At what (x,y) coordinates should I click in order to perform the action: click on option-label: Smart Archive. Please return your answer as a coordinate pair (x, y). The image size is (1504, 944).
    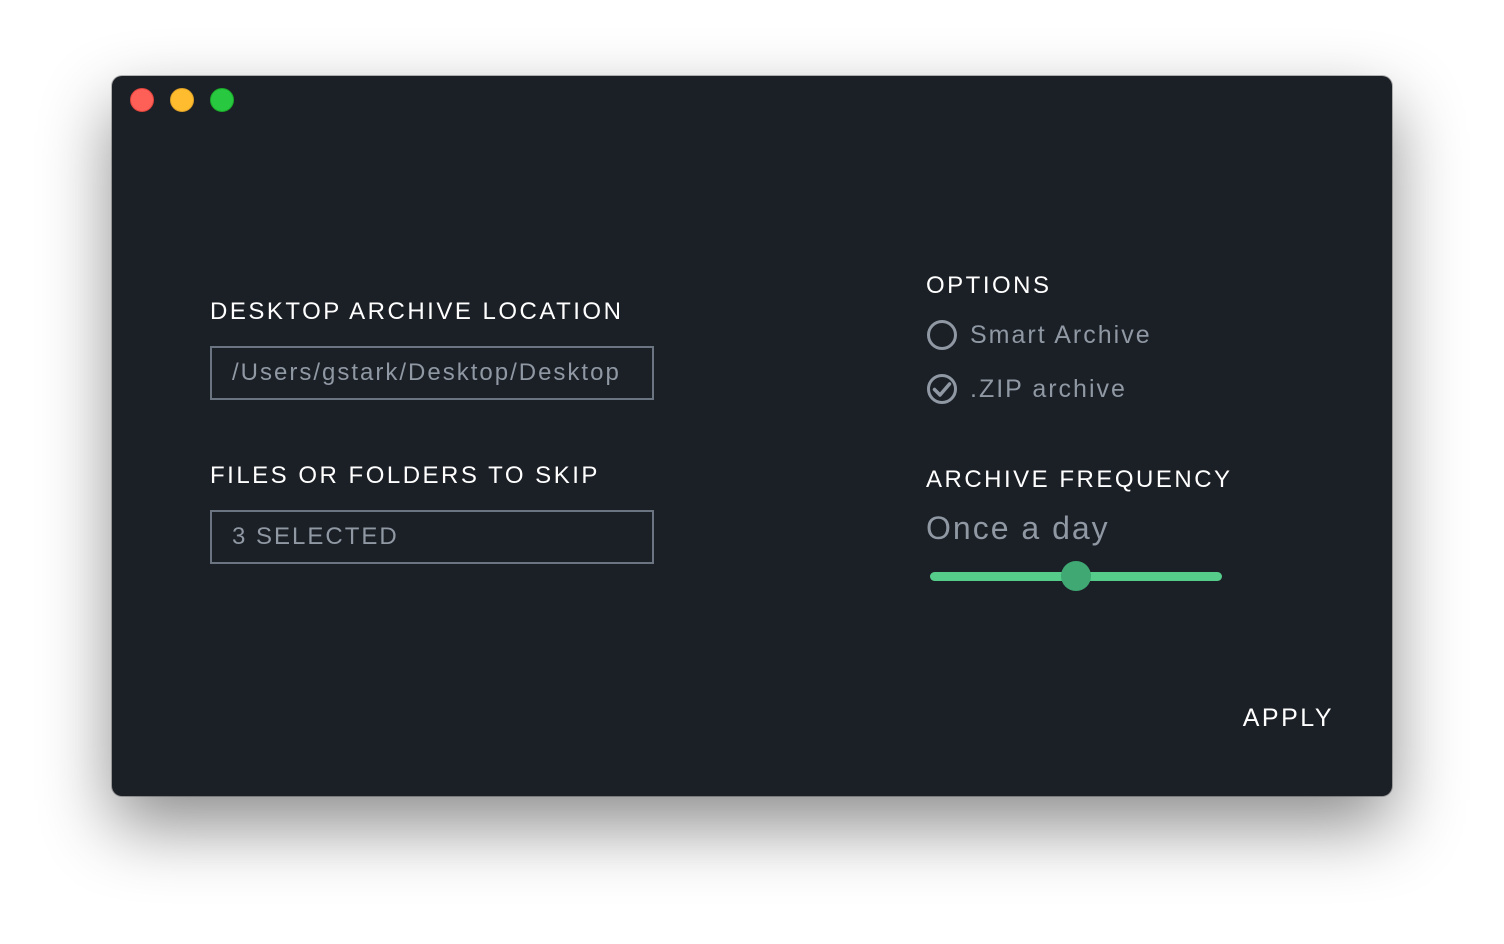
    Looking at the image, I should click on (1061, 334).